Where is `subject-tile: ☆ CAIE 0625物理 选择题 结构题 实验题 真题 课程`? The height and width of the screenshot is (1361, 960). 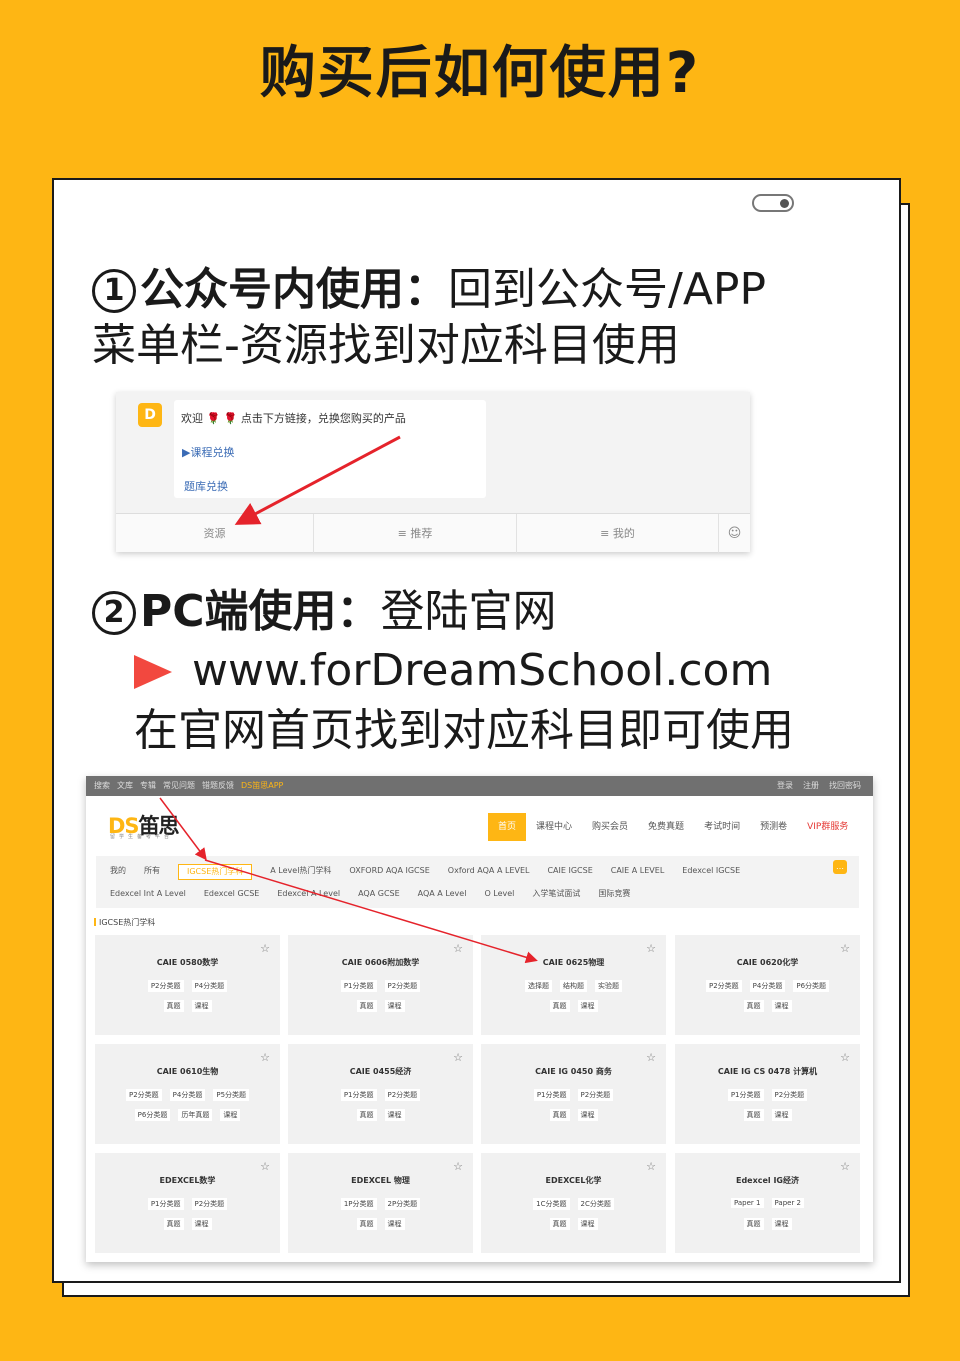 subject-tile: ☆ CAIE 0625物理 选择题 结构题 实验题 真题 课程 is located at coordinates (573, 985).